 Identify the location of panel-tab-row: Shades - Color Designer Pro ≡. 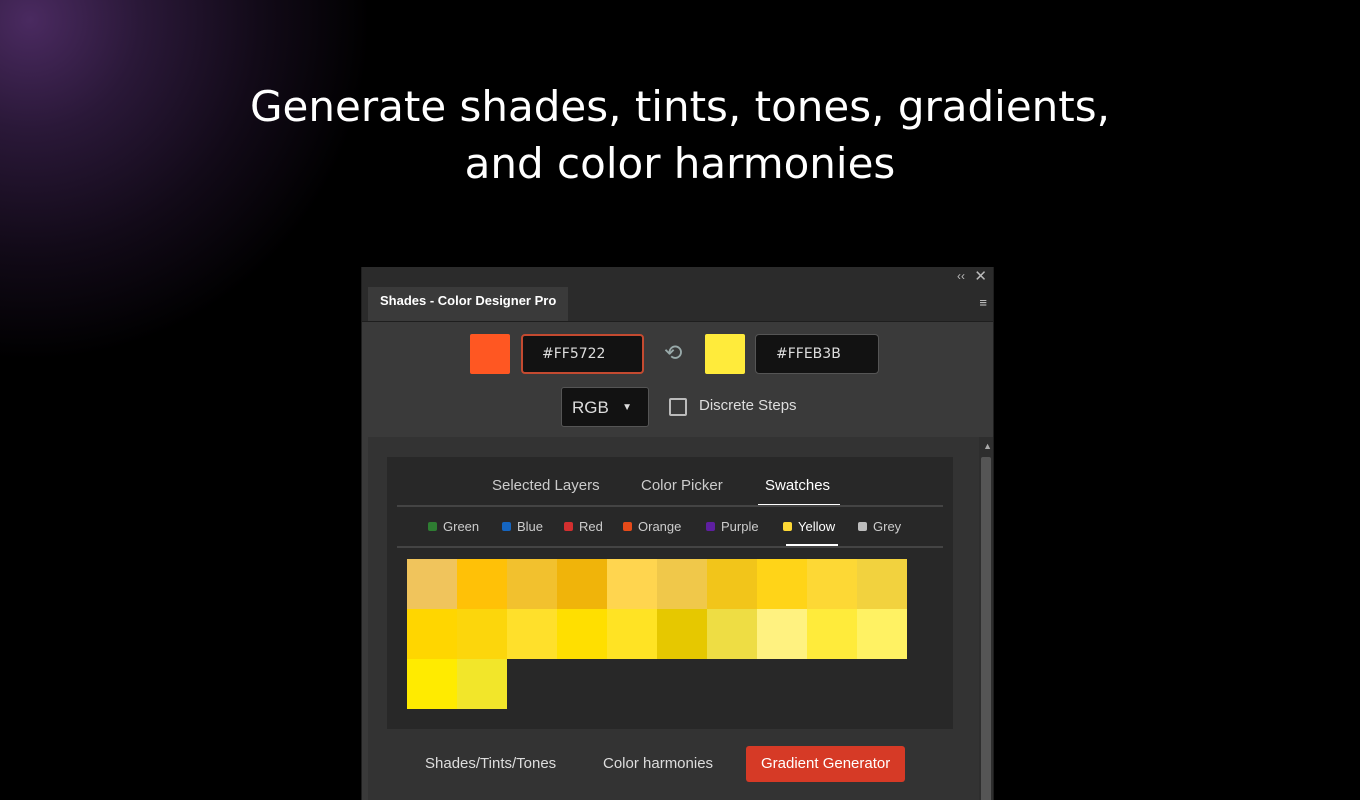
(677, 304).